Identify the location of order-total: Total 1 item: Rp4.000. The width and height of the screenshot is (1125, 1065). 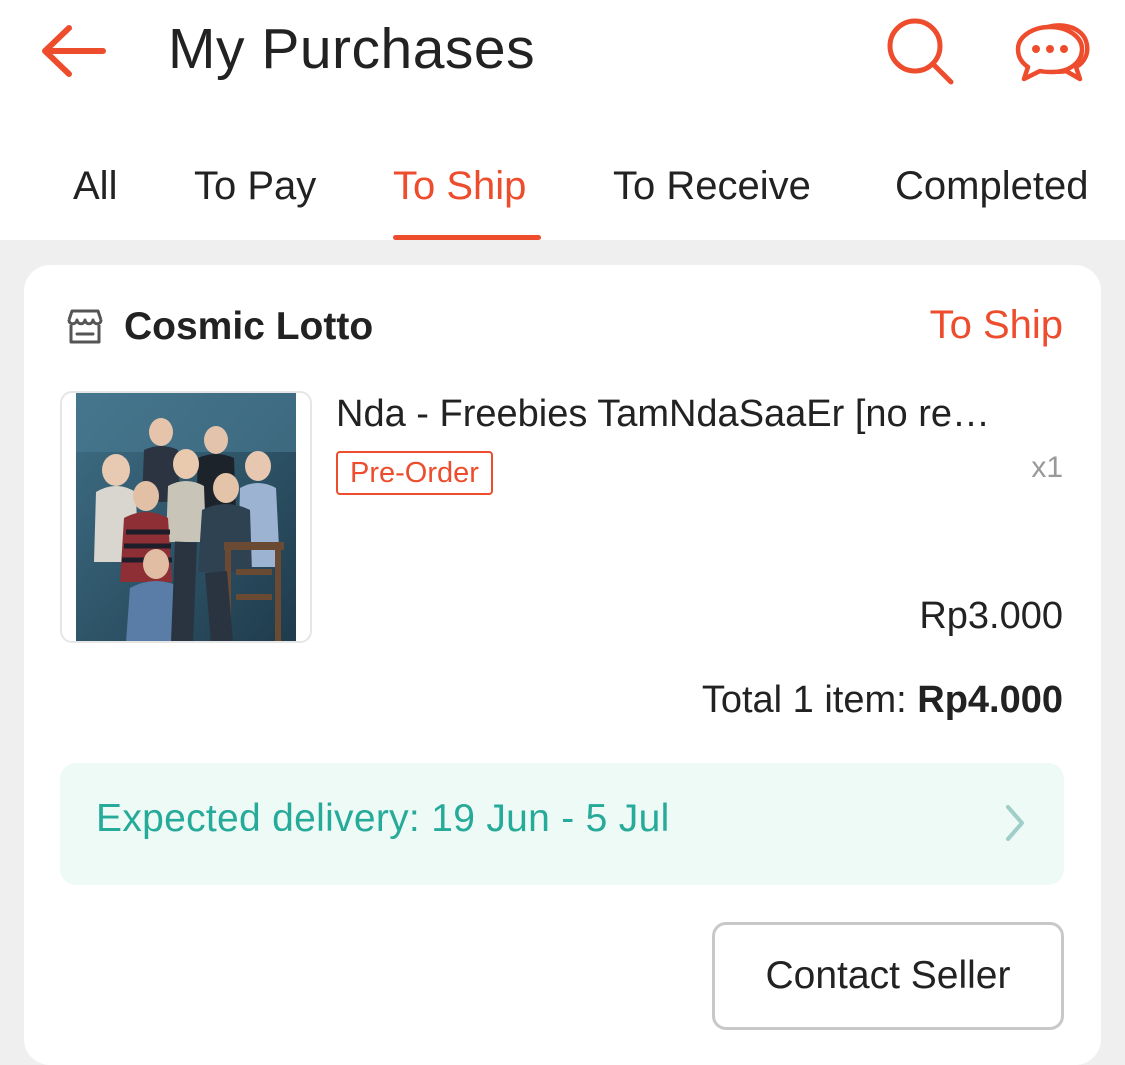
(882, 700).